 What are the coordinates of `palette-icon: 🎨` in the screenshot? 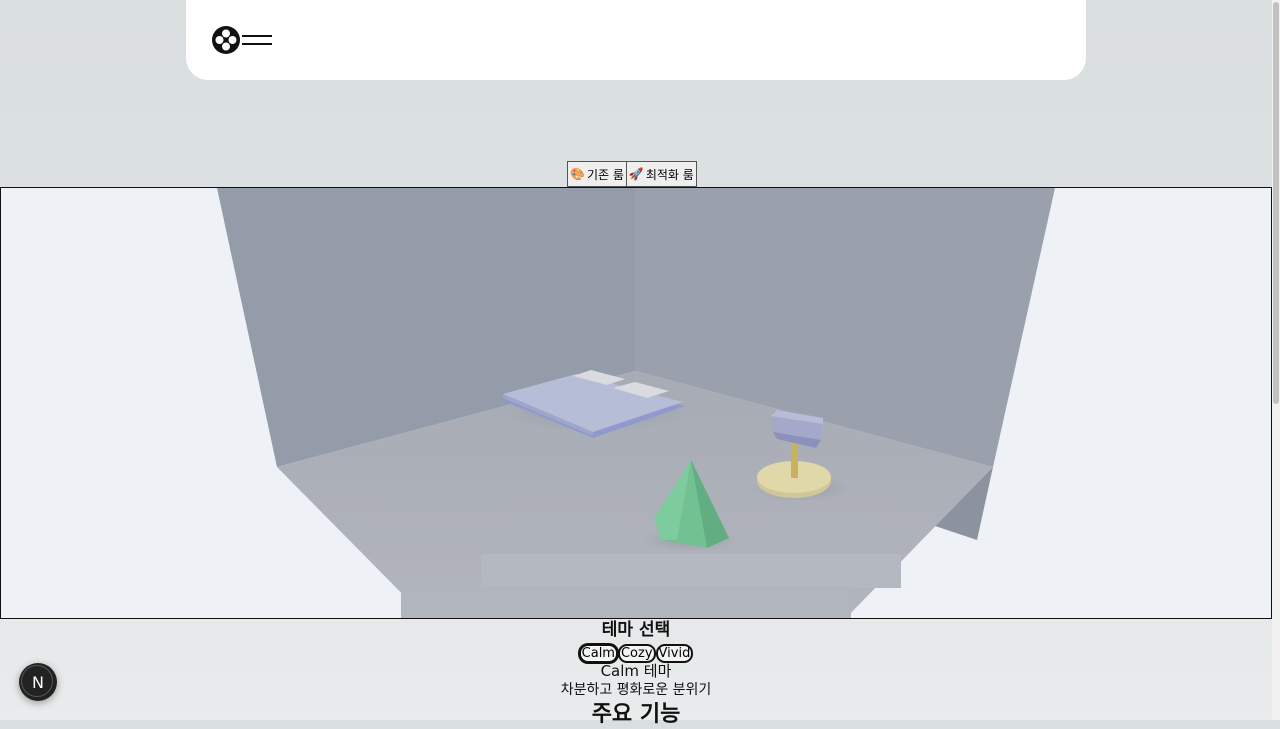 It's located at (577, 174).